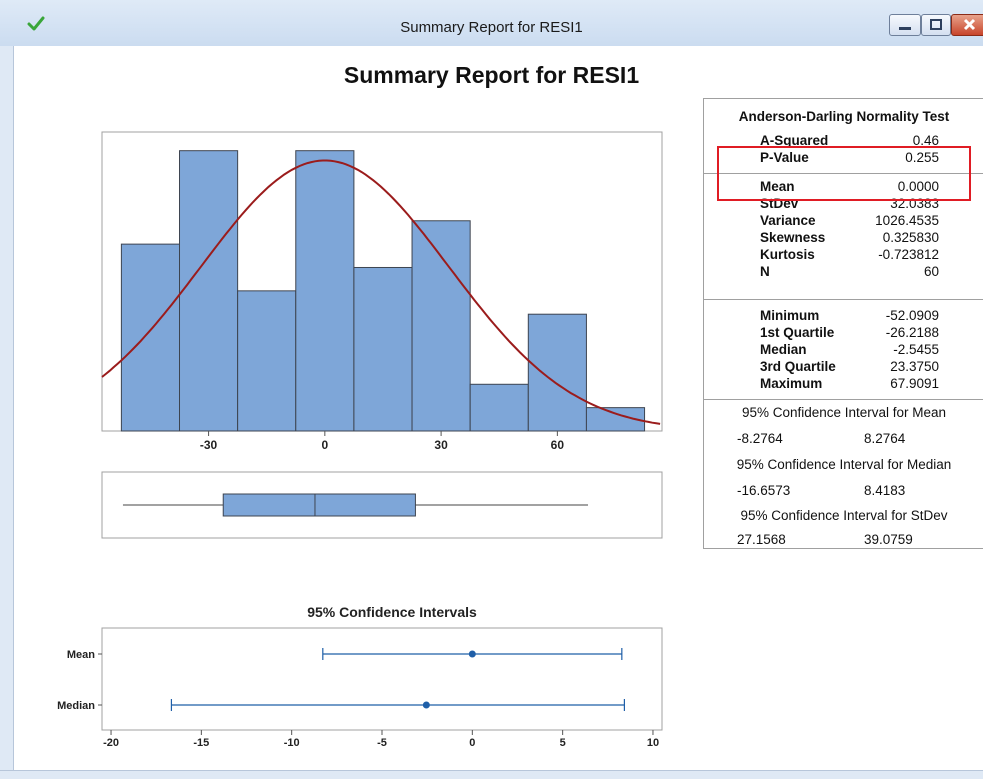 This screenshot has height=779, width=983. Describe the element at coordinates (843, 238) in the screenshot. I see `stat-row-skewness: Skewness 0.325830` at that location.